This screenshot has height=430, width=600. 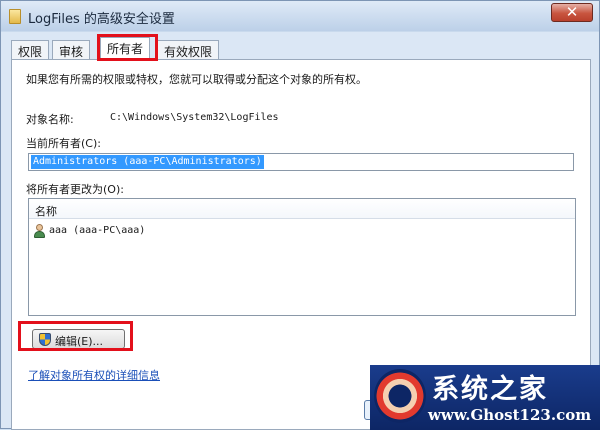 What do you see at coordinates (196, 79) in the screenshot?
I see `intro-text: 如果您有所需的权限或特权，您就可以取得或分配这个对象的所有权。` at bounding box center [196, 79].